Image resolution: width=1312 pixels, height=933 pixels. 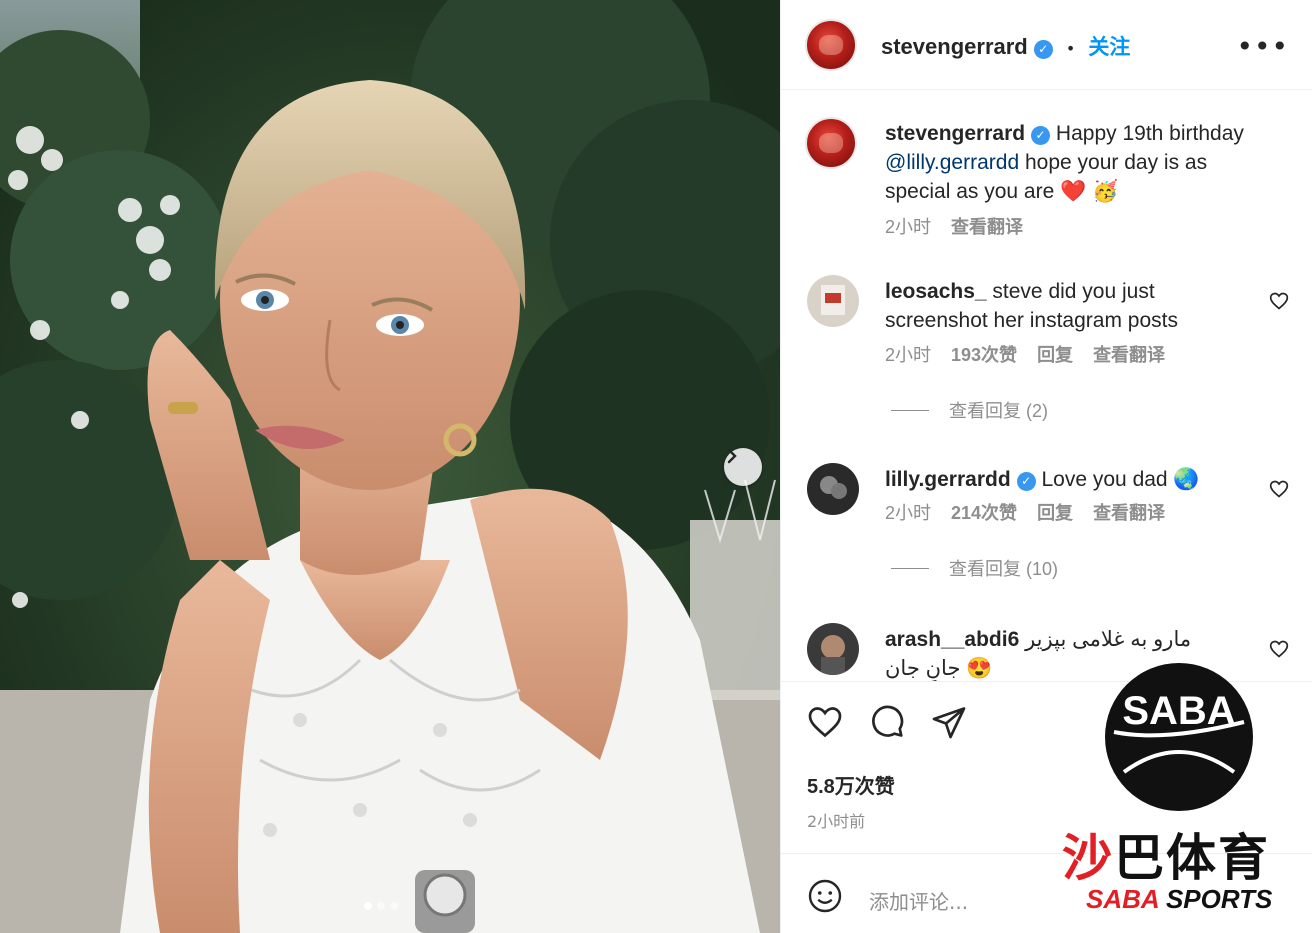 What do you see at coordinates (952, 639) in the screenshot?
I see `comment-username: arash__abdi6` at bounding box center [952, 639].